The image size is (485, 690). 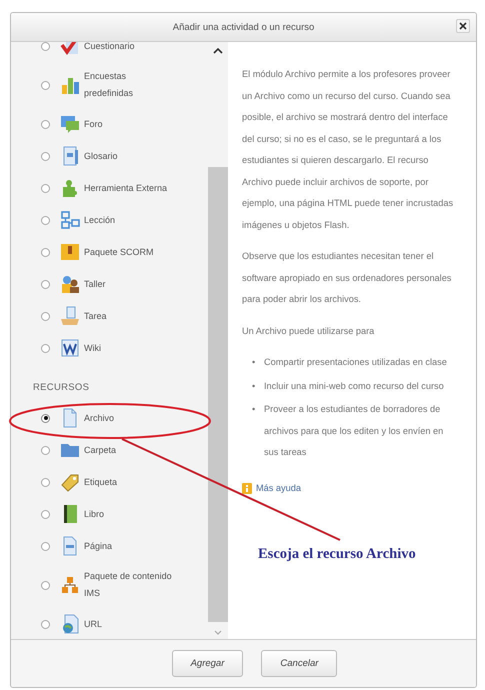 What do you see at coordinates (93, 124) in the screenshot?
I see `activity-label: Foro` at bounding box center [93, 124].